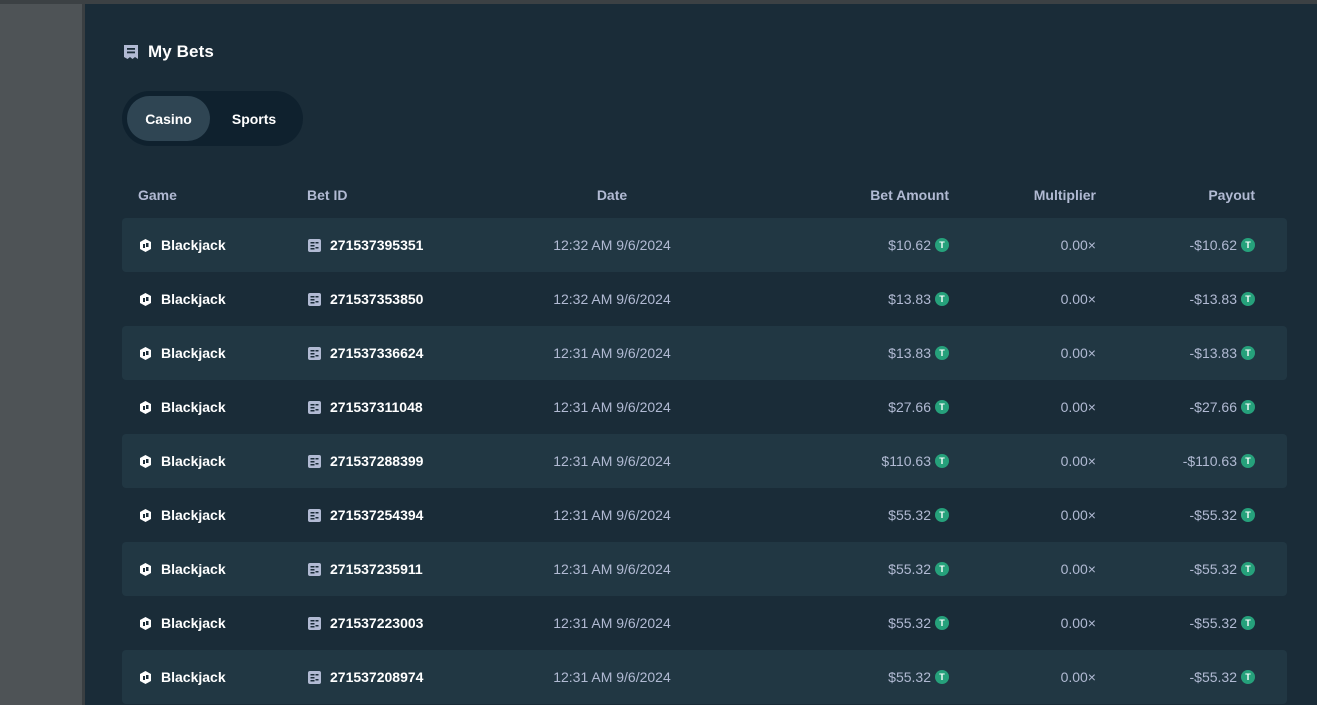 This screenshot has width=1317, height=705. What do you see at coordinates (376, 353) in the screenshot?
I see `bet-id: 271537336624` at bounding box center [376, 353].